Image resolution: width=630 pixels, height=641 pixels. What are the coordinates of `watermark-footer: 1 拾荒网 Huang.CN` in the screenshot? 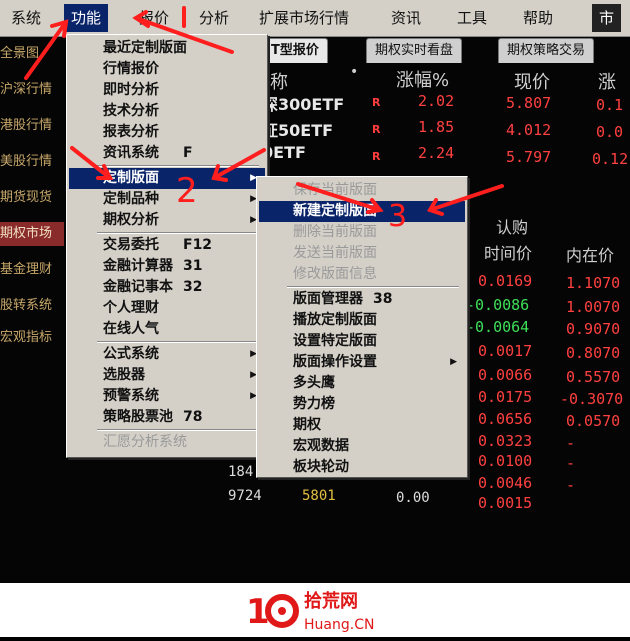 It's located at (315, 610).